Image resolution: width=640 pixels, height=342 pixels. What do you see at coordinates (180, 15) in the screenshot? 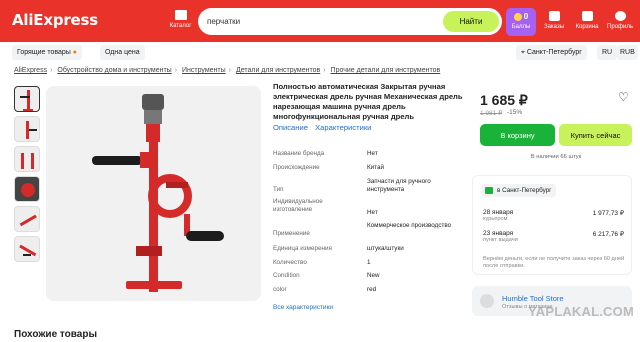
I see `catalog-icon` at bounding box center [180, 15].